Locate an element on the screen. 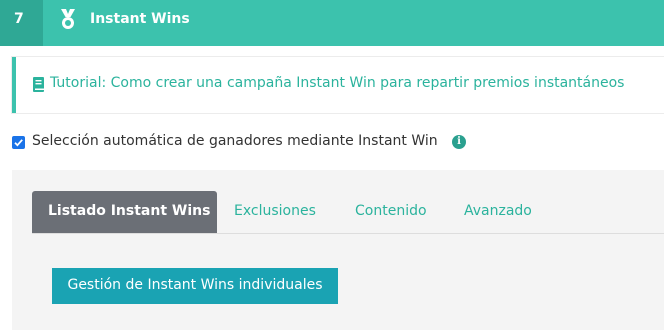 Image resolution: width=664 pixels, height=330 pixels. section-title: Instant Wins is located at coordinates (140, 19).